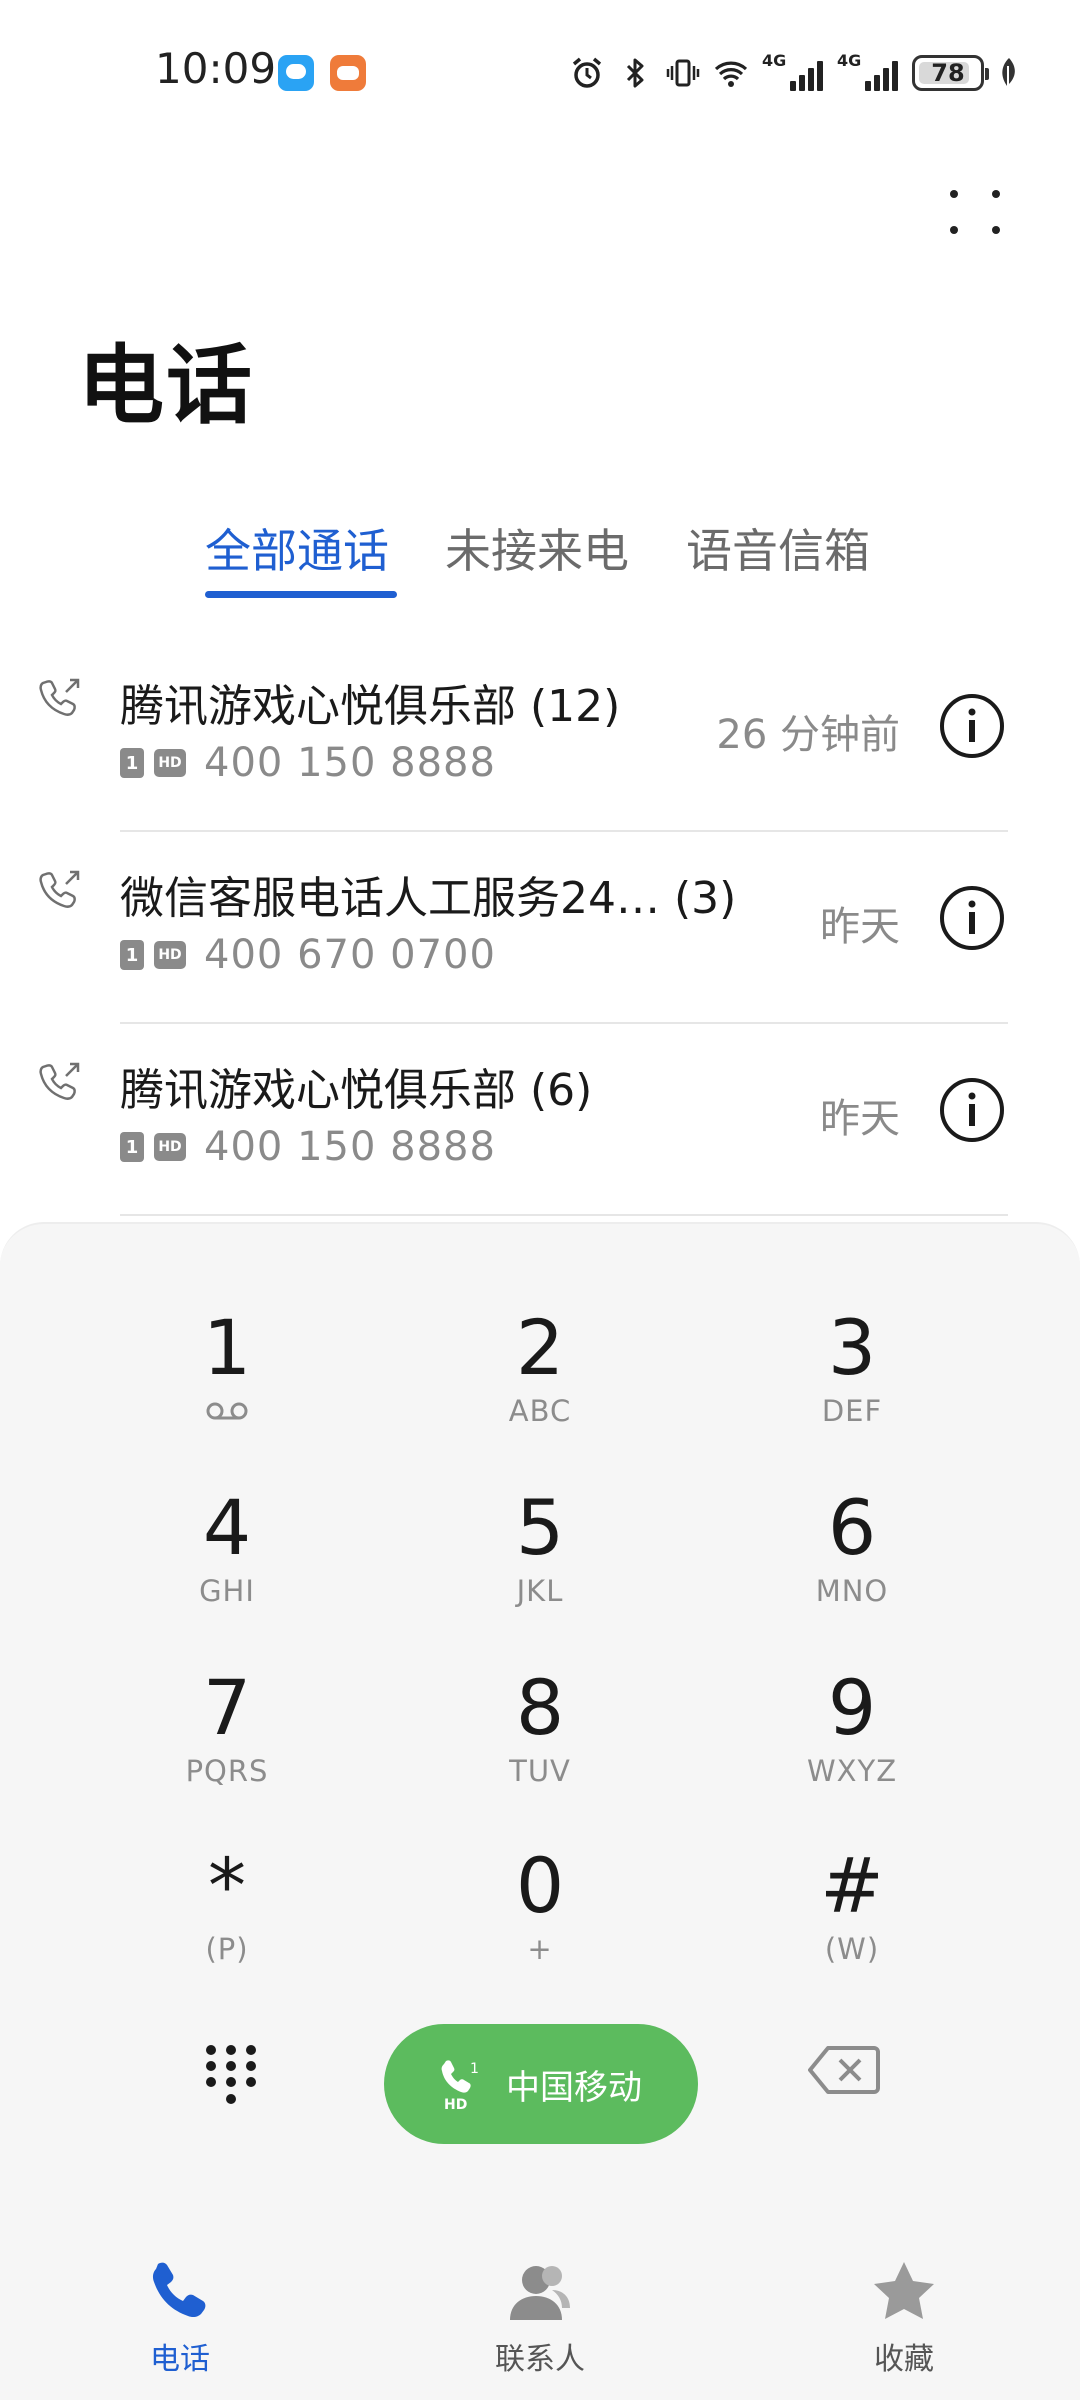 The width and height of the screenshot is (1080, 2400). Describe the element at coordinates (574, 2087) in the screenshot. I see `call-button-label: 中国移动` at that location.